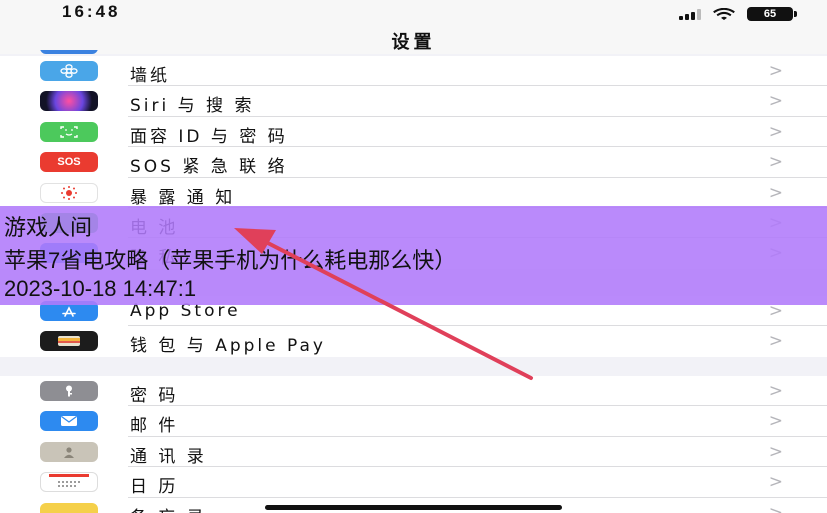 This screenshot has height=513, width=827. What do you see at coordinates (738, 14) in the screenshot?
I see `status-icons: 65` at bounding box center [738, 14].